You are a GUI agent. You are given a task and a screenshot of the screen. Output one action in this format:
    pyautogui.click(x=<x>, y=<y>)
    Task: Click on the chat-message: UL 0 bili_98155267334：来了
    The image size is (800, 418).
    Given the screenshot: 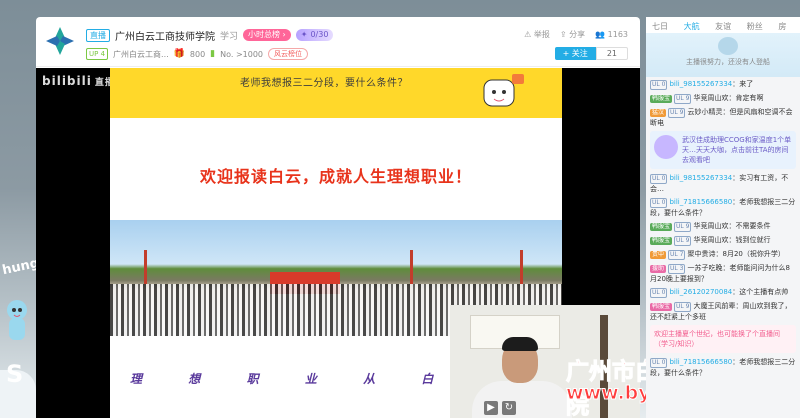 What is the action you would take?
    pyautogui.click(x=723, y=84)
    